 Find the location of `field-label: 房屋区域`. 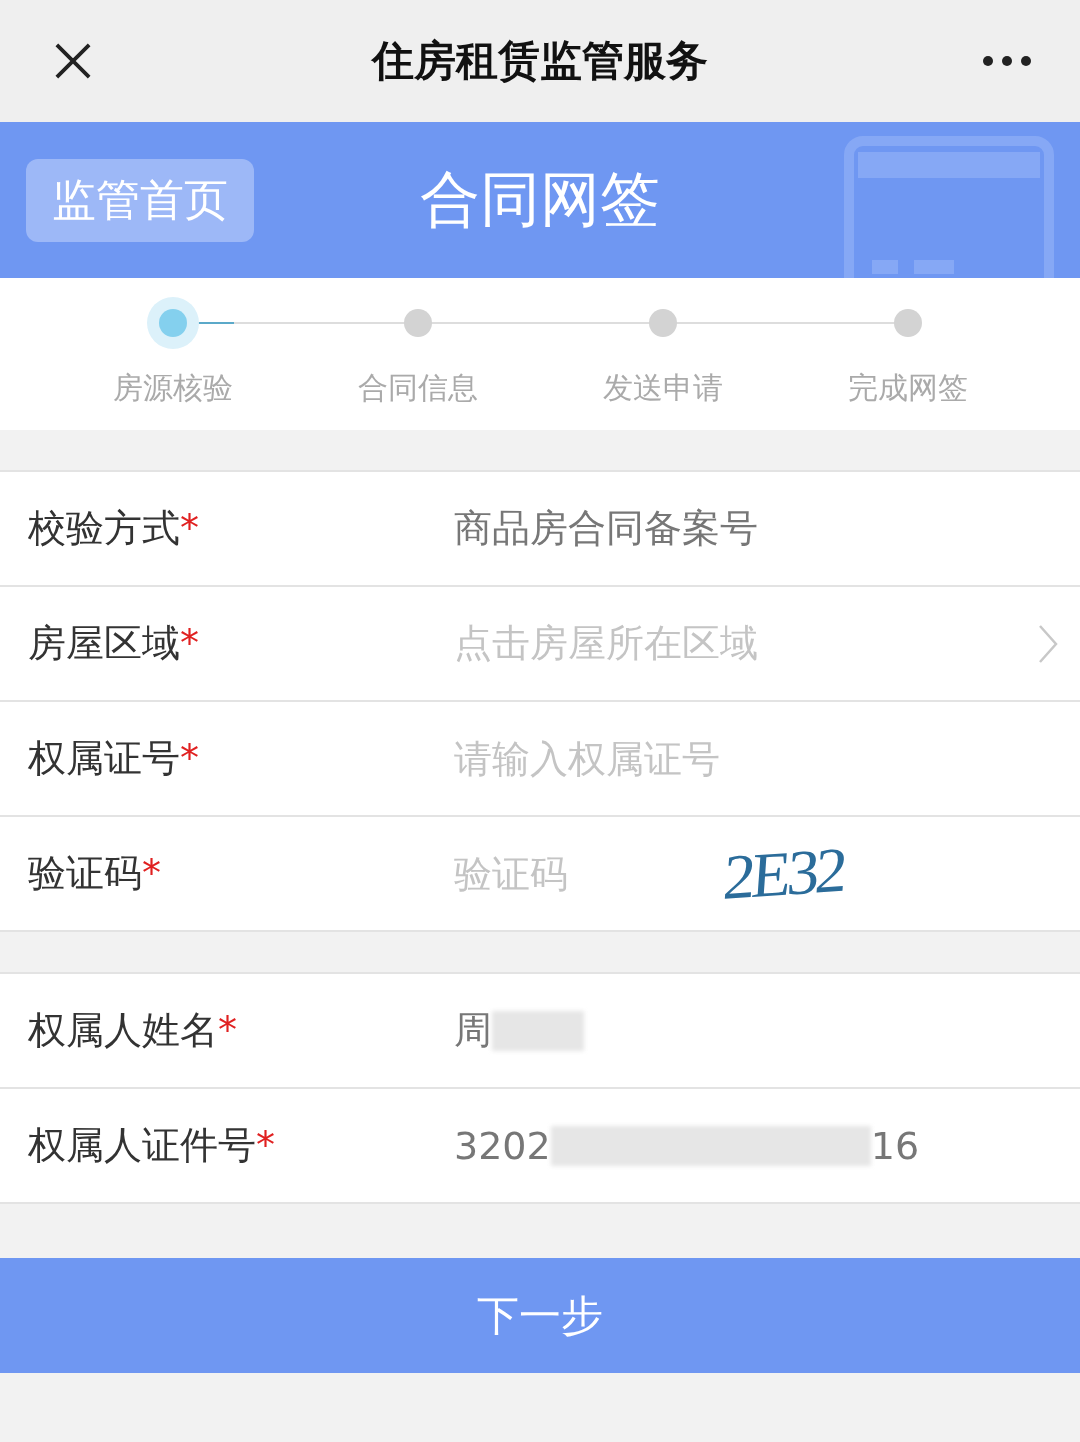

field-label: 房屋区域 is located at coordinates (104, 643).